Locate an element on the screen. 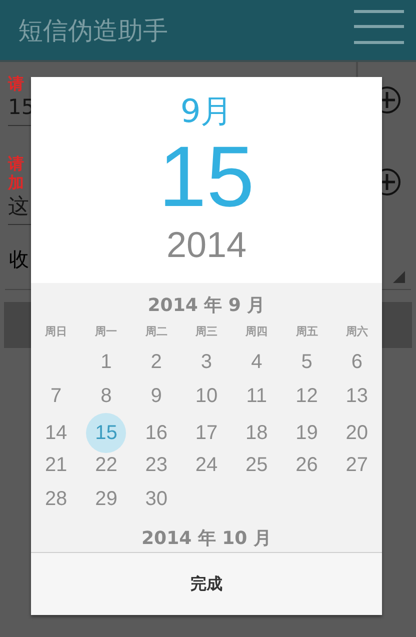 The height and width of the screenshot is (637, 416). weekday-label: 周四 is located at coordinates (257, 332).